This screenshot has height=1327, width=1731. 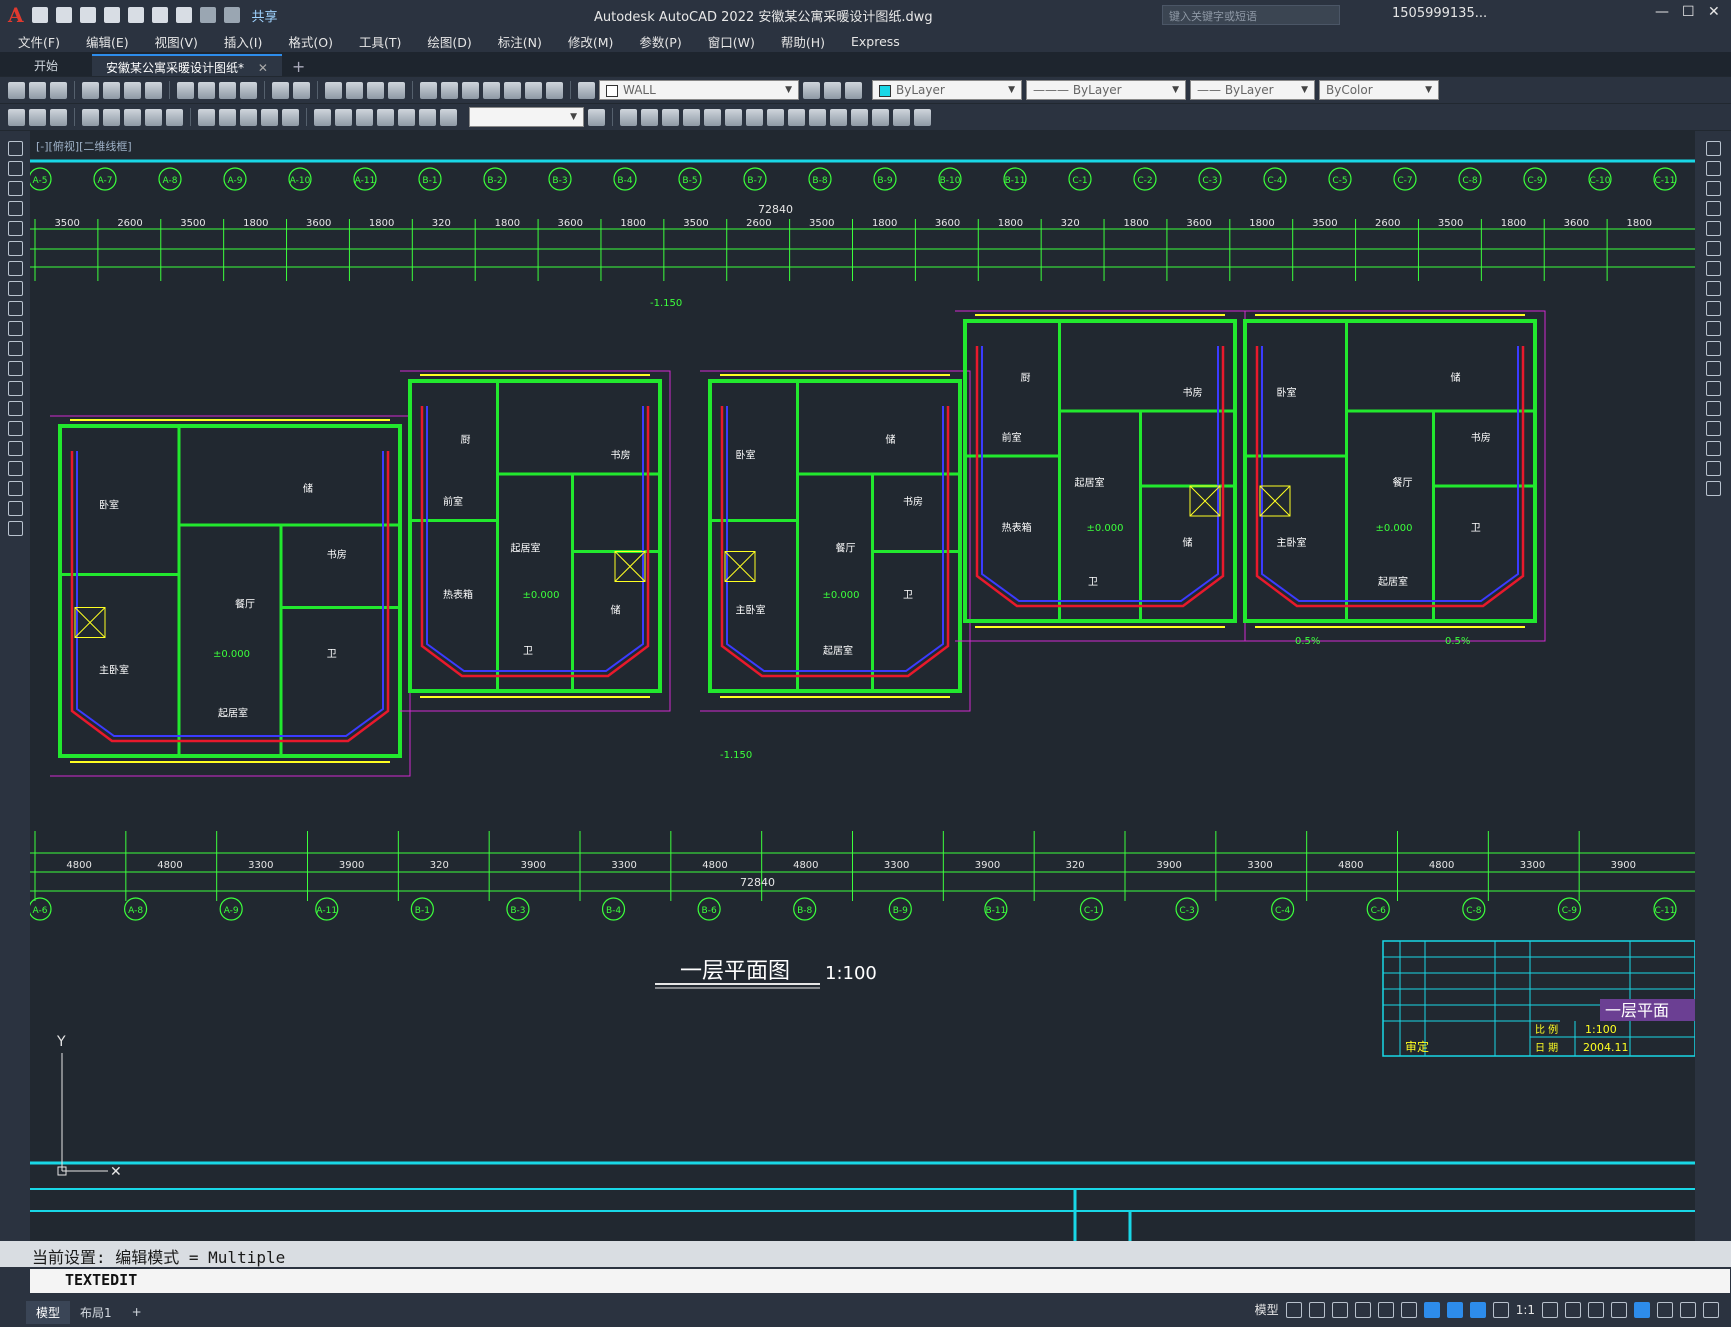 I want to click on markup-icon, so click(x=512, y=90).